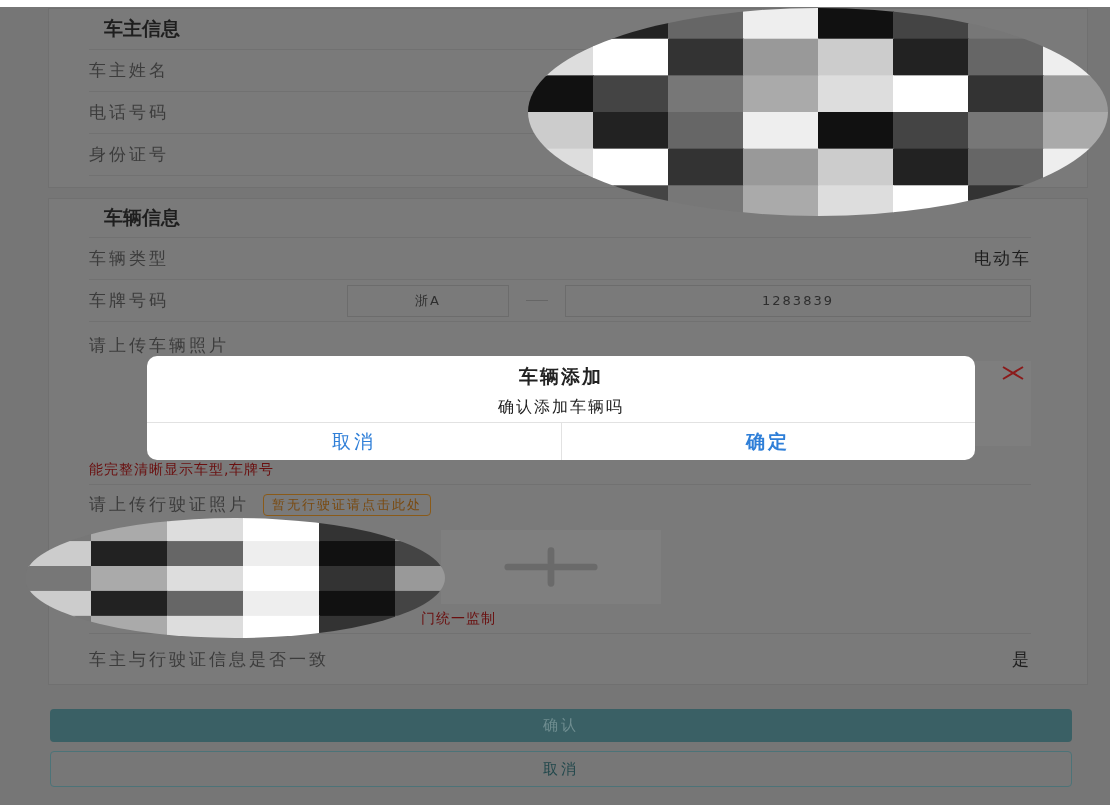 This screenshot has height=805, width=1110. I want to click on field-label: 请上传行驶证照片, so click(169, 504).